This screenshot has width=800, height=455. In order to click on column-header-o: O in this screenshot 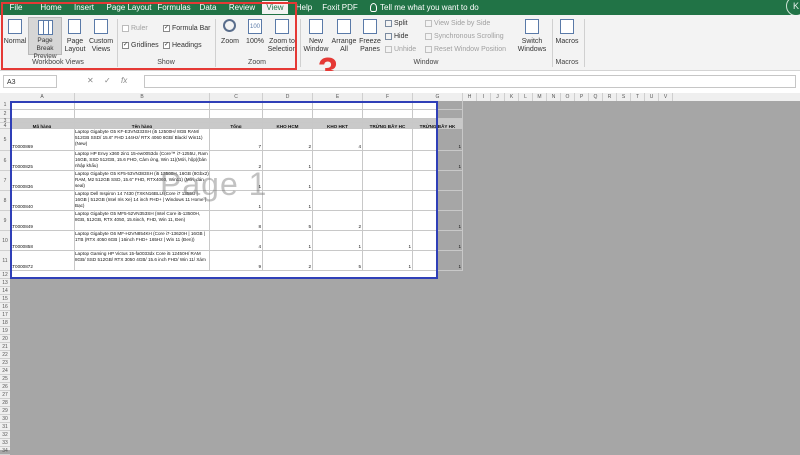, I will do `click(568, 97)`.